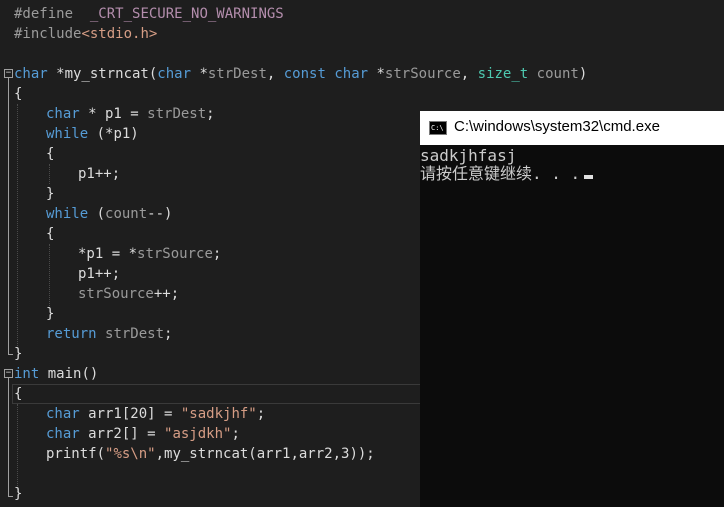 Image resolution: width=724 pixels, height=507 pixels. What do you see at coordinates (69, 374) in the screenshot?
I see `code-text: main()` at bounding box center [69, 374].